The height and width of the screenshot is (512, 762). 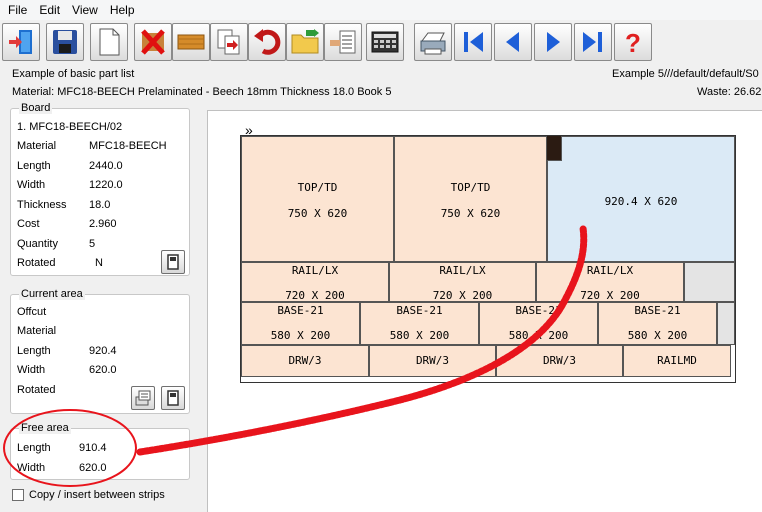 I want to click on free-area-group: Free area Length 910.4 Width 620.0, so click(x=100, y=451).